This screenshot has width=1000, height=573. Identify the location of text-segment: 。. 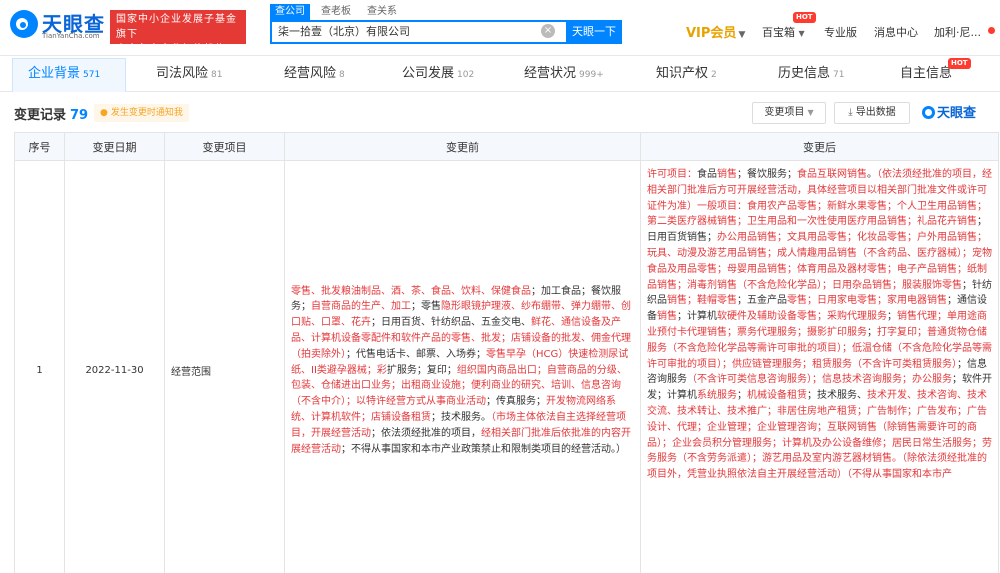
(872, 174).